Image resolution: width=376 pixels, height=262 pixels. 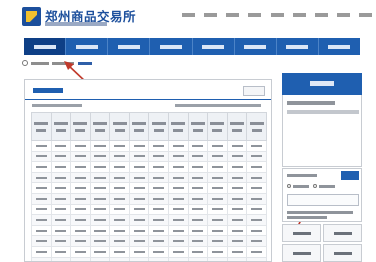 I want to click on nav-item-home, so click(x=45, y=46).